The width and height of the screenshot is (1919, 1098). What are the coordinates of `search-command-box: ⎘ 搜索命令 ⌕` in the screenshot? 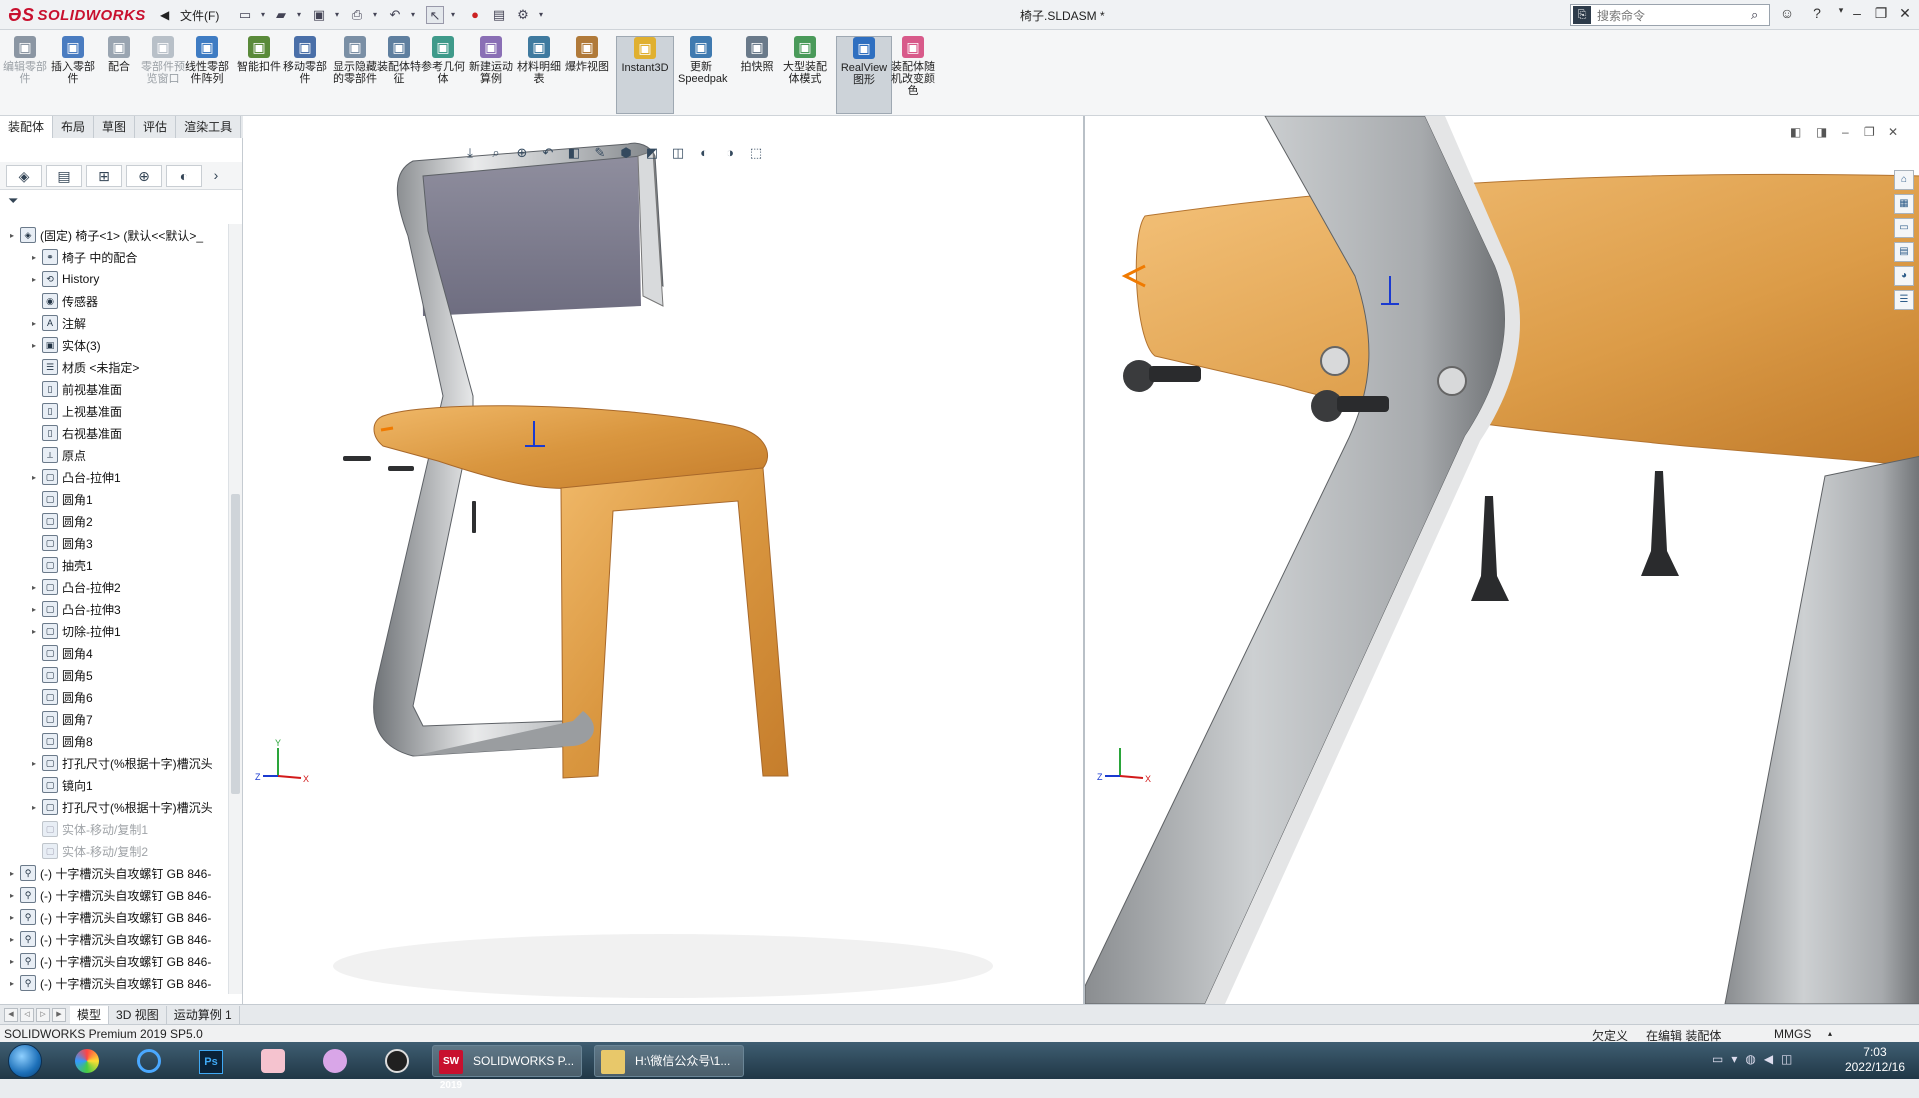 It's located at (1670, 15).